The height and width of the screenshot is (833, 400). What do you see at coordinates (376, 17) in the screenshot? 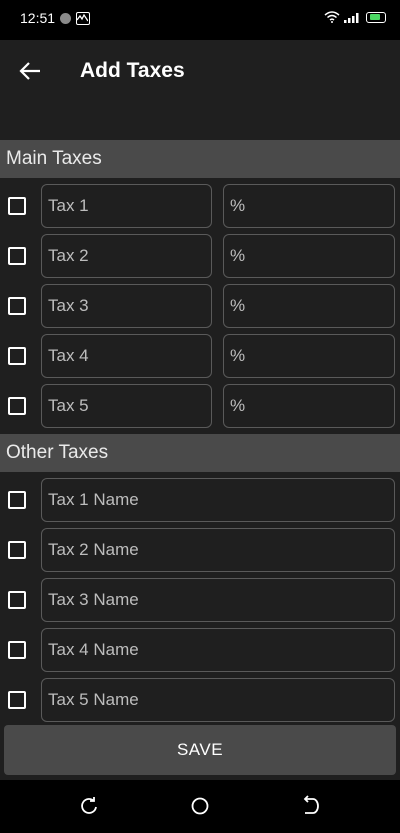
I see `battery-icon` at bounding box center [376, 17].